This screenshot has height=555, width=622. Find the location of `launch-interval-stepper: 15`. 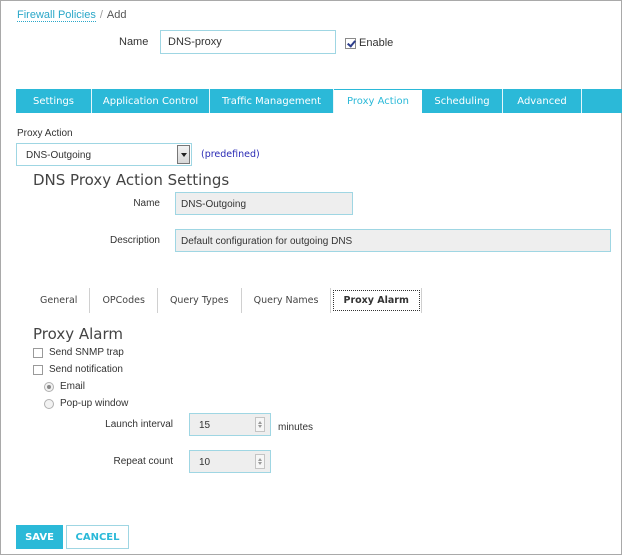

launch-interval-stepper: 15 is located at coordinates (230, 424).